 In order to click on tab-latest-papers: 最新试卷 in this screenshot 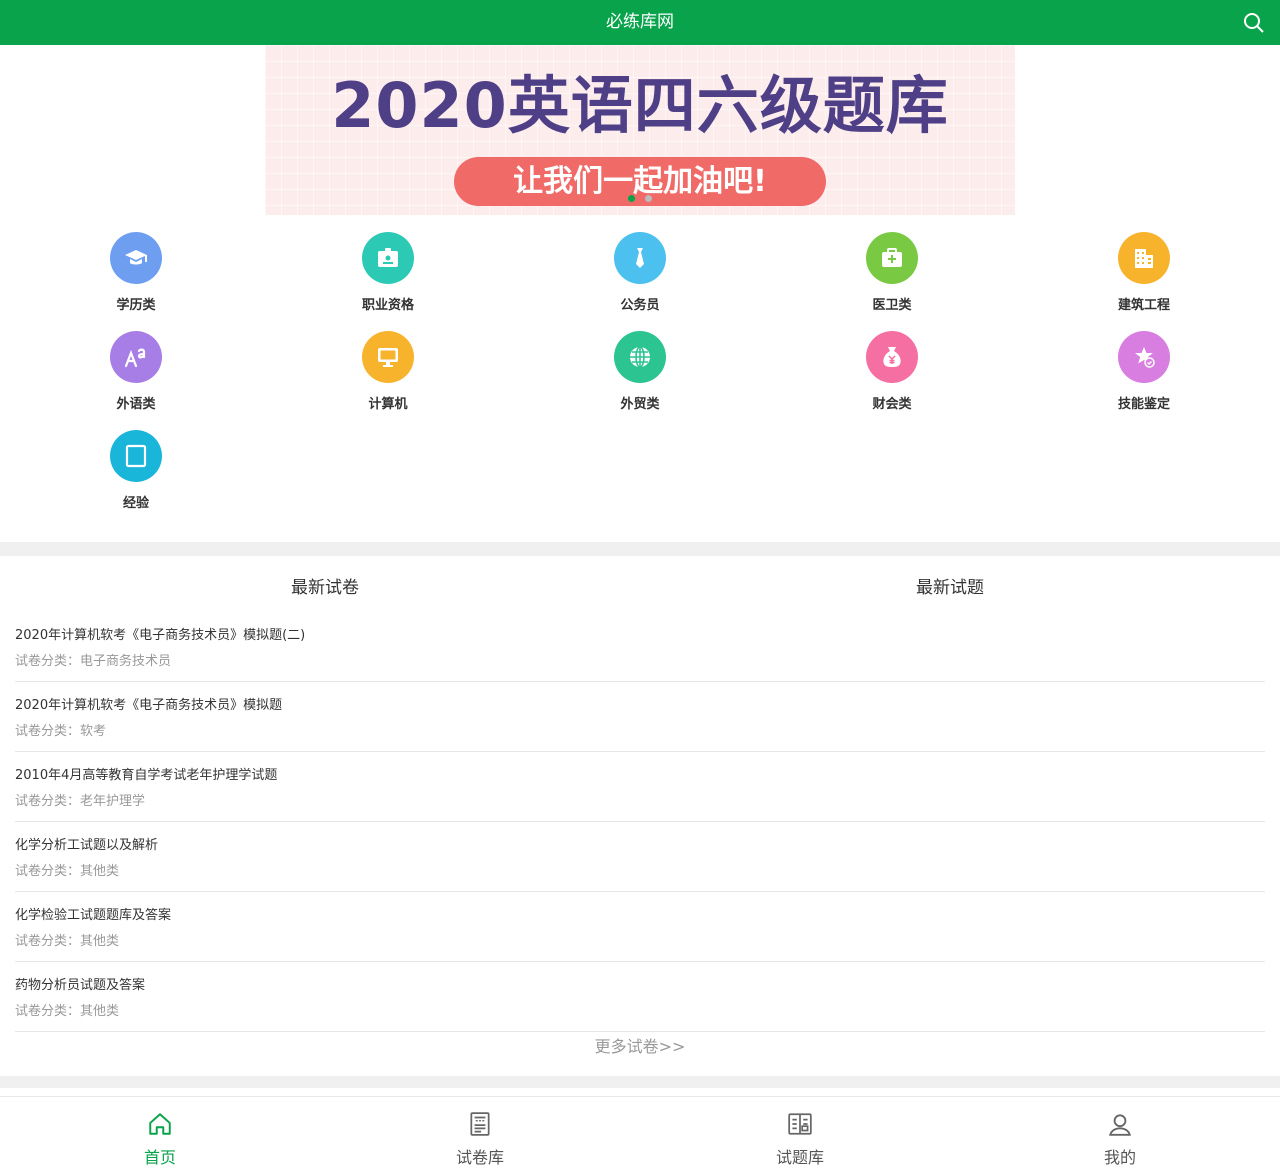, I will do `click(325, 585)`.